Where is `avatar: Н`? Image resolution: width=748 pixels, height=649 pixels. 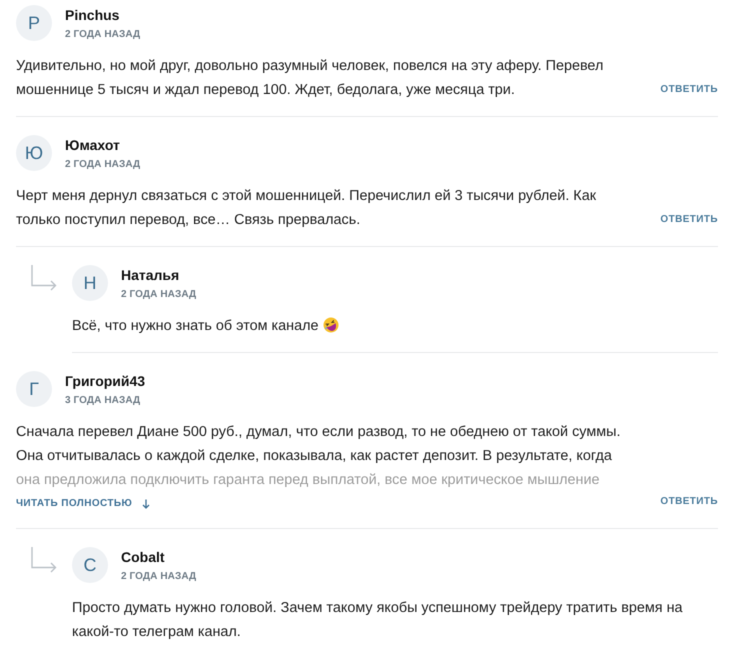 avatar: Н is located at coordinates (90, 283).